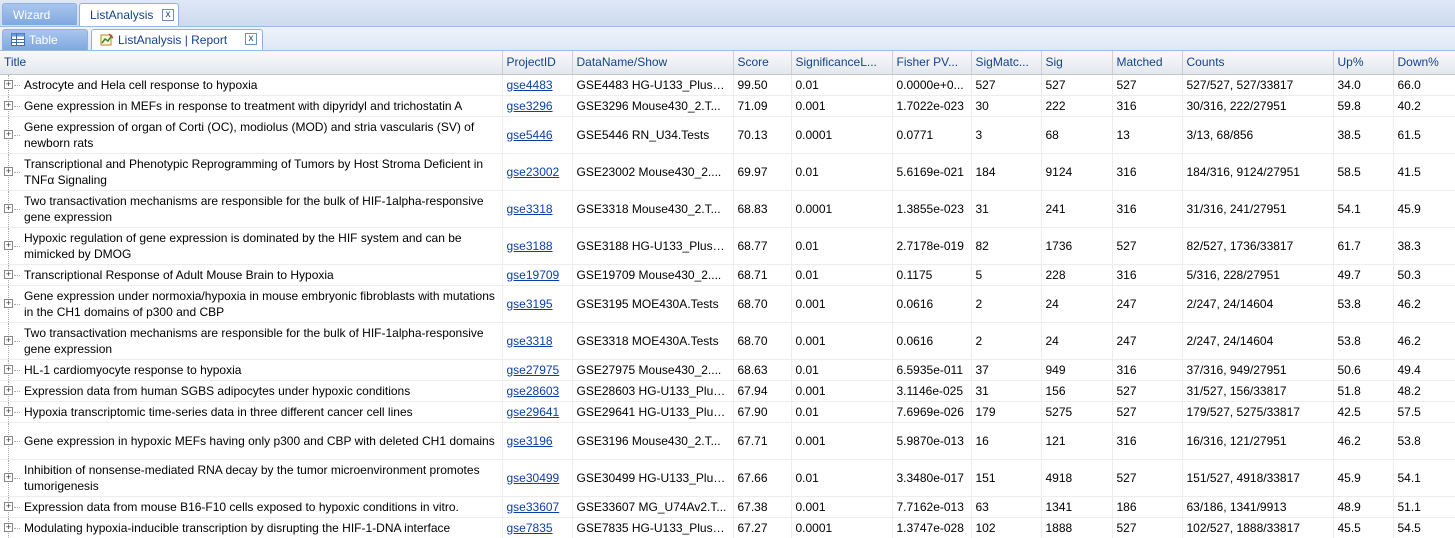  Describe the element at coordinates (530, 135) in the screenshot. I see `project-link: gse5446` at that location.